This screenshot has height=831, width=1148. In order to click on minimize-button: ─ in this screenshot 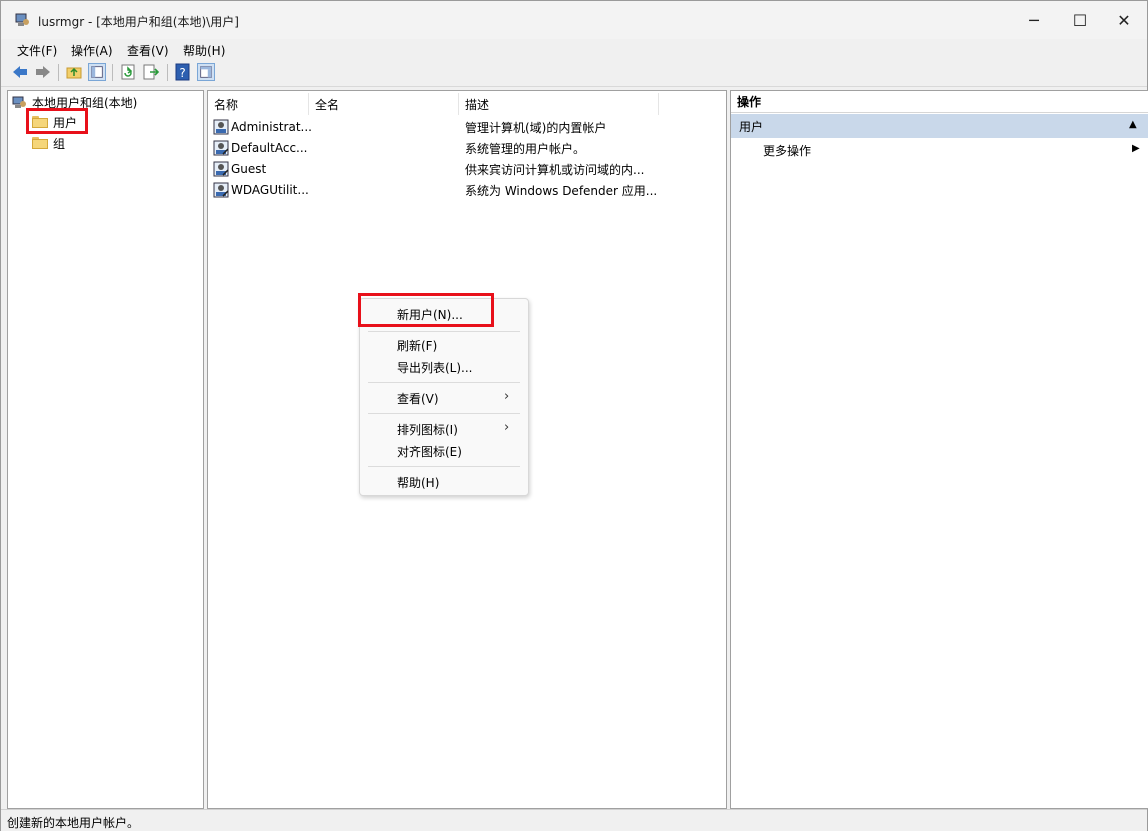, I will do `click(1034, 20)`.